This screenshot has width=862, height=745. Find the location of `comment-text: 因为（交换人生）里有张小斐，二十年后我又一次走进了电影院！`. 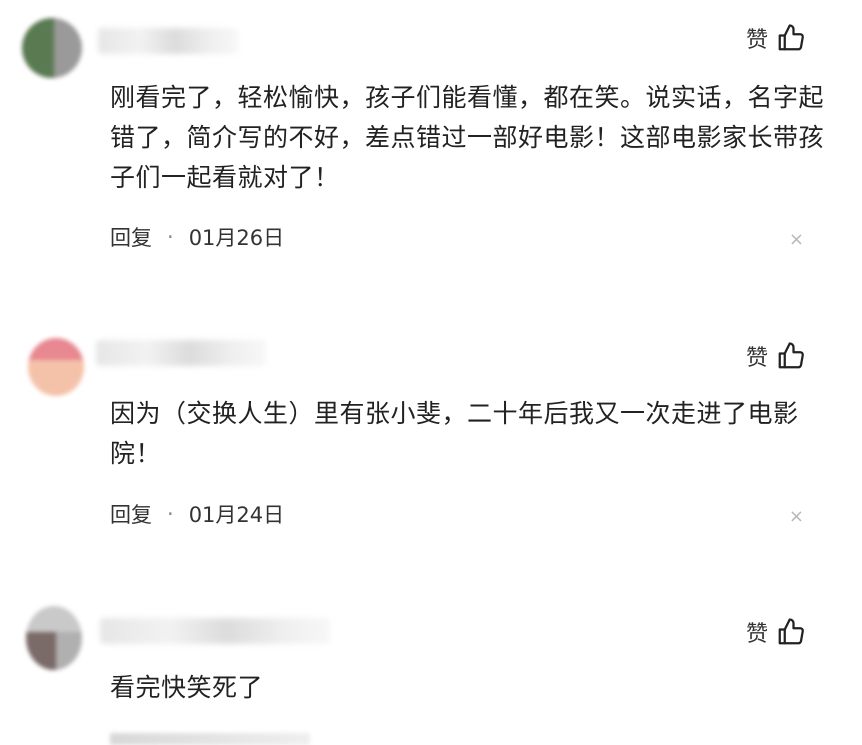

comment-text: 因为（交换人生）里有张小斐，二十年后我又一次走进了电影院！ is located at coordinates (454, 433).